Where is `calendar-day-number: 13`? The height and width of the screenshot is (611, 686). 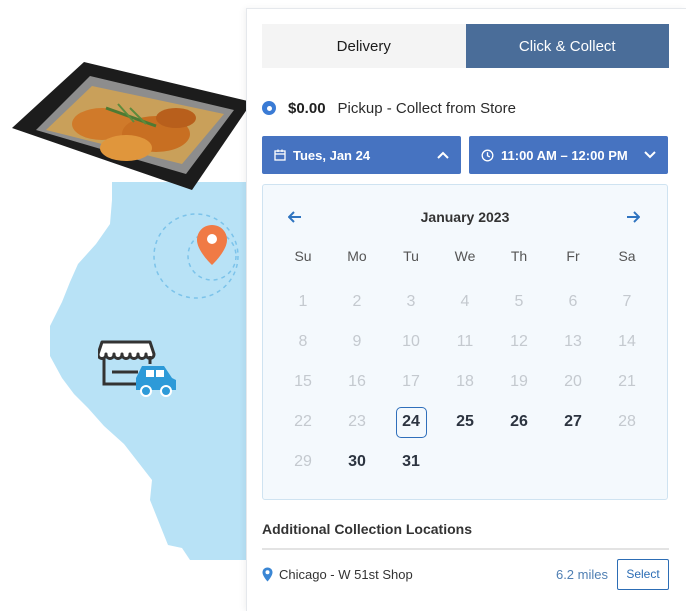 calendar-day-number: 13 is located at coordinates (573, 341).